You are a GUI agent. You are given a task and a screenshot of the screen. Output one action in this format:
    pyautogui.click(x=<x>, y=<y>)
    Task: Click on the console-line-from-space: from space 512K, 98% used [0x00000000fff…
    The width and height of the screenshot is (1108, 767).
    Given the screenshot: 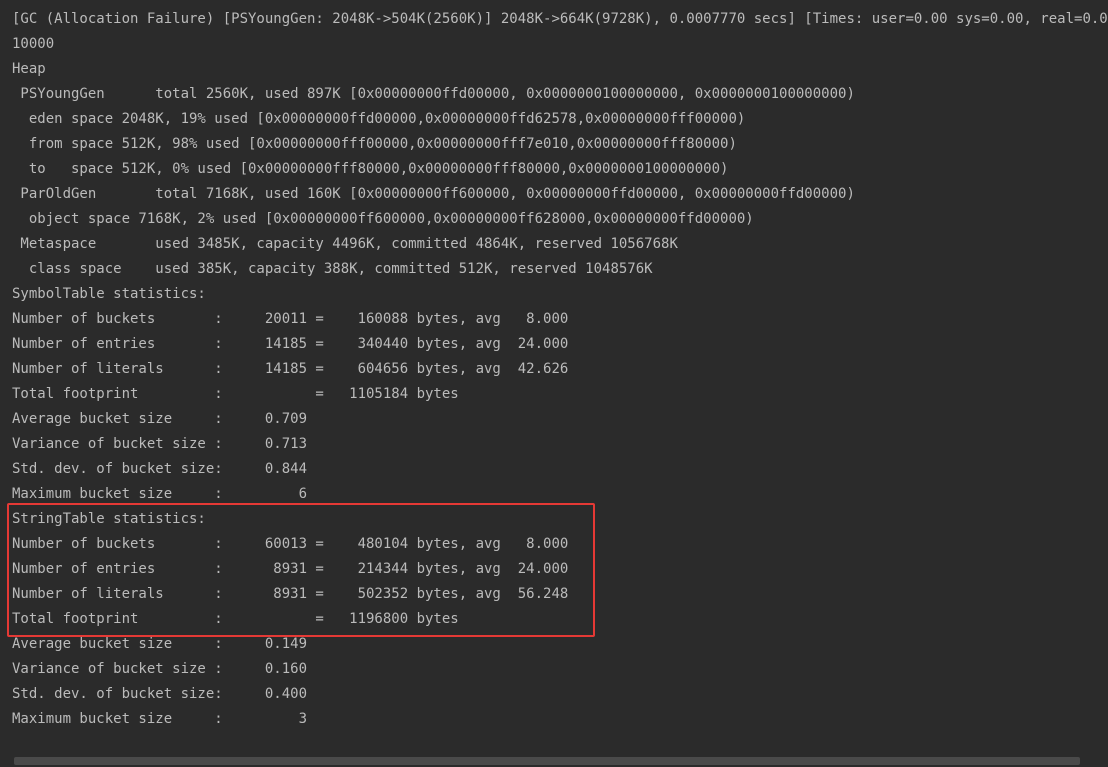 What is the action you would take?
    pyautogui.click(x=374, y=144)
    